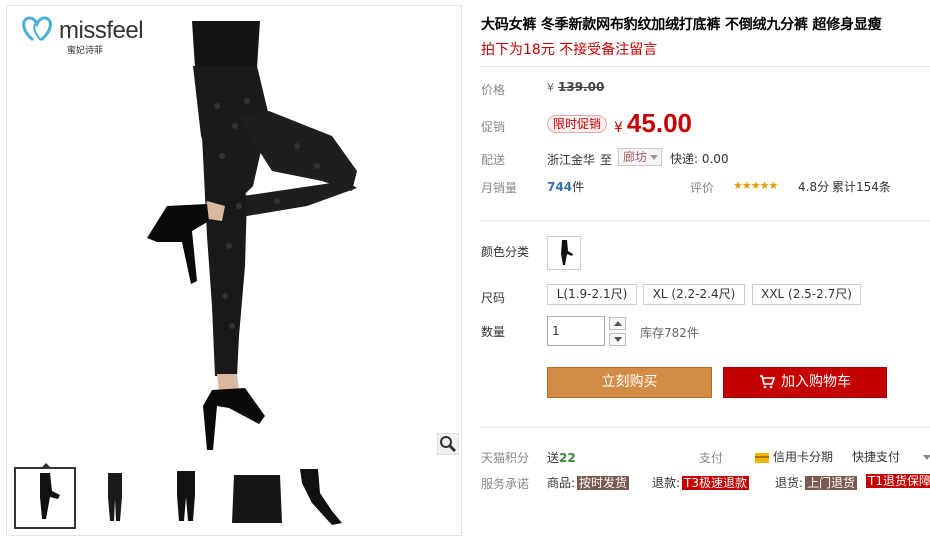 Image resolution: width=930 pixels, height=541 pixels. I want to click on credit-installment-label: 信用卡分期, so click(803, 457).